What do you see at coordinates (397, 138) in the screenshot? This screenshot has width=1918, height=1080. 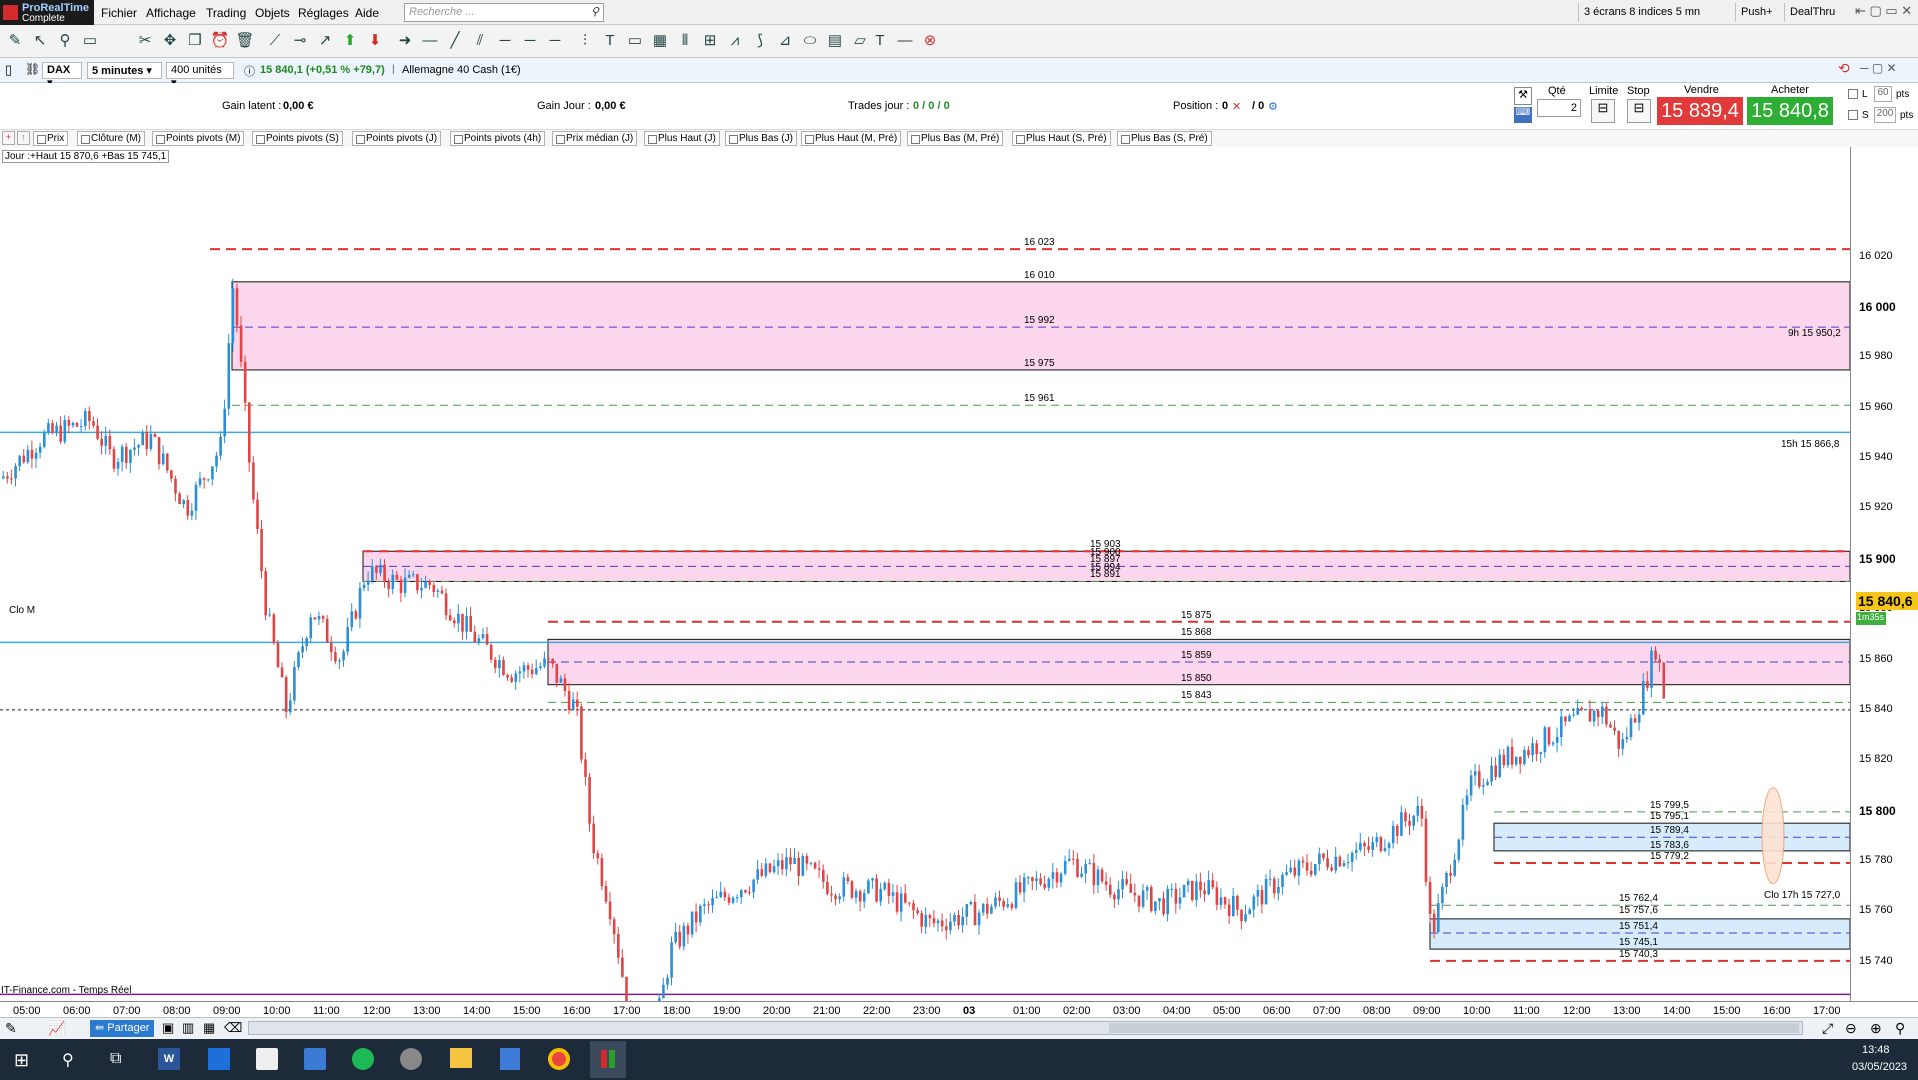 I see `indicator-pivots-j: Points pivots (J)` at bounding box center [397, 138].